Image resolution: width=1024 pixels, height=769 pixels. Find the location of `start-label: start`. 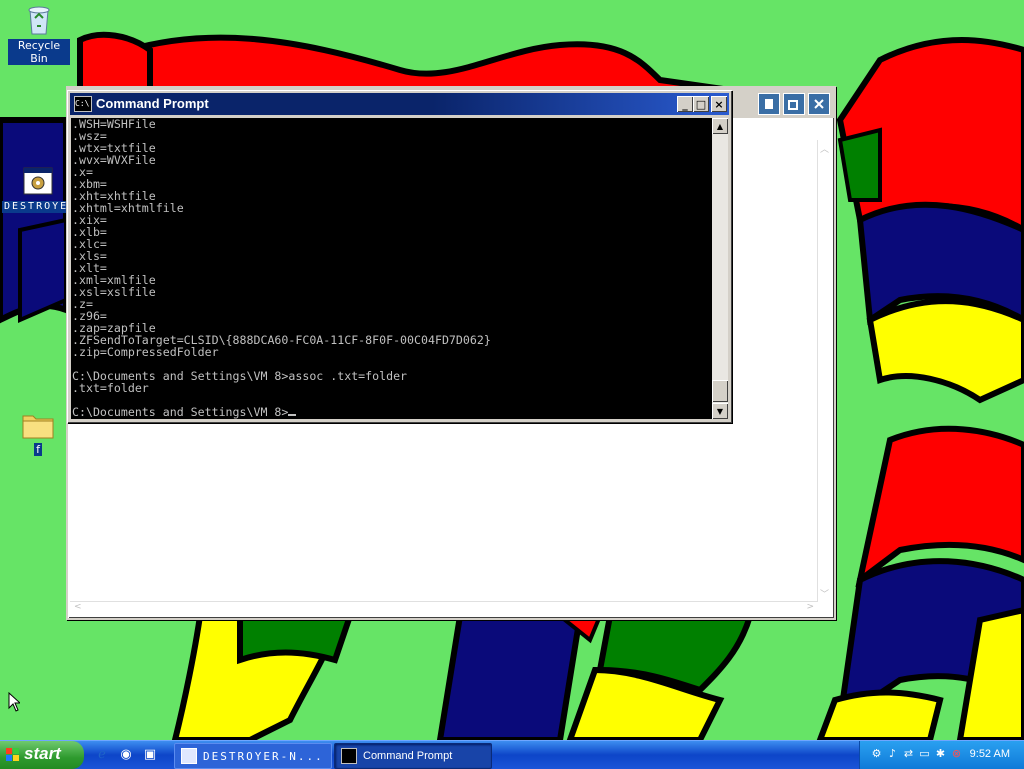

start-label: start is located at coordinates (42, 753).